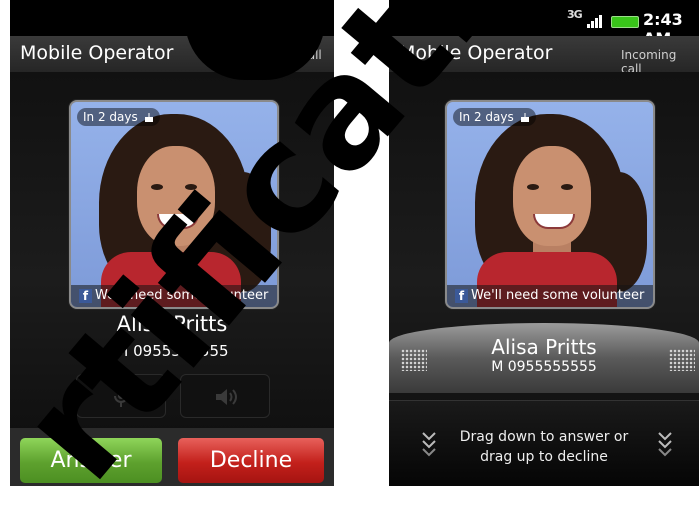  I want to click on call-status-label: Incoming call, so click(282, 55).